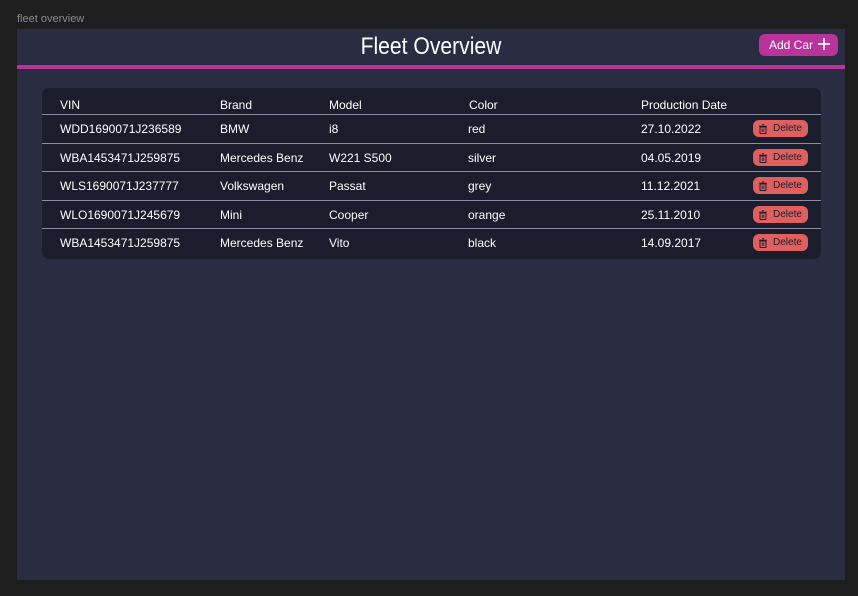 This screenshot has width=858, height=596. What do you see at coordinates (671, 186) in the screenshot?
I see `cell-production-date: 11.12.2021` at bounding box center [671, 186].